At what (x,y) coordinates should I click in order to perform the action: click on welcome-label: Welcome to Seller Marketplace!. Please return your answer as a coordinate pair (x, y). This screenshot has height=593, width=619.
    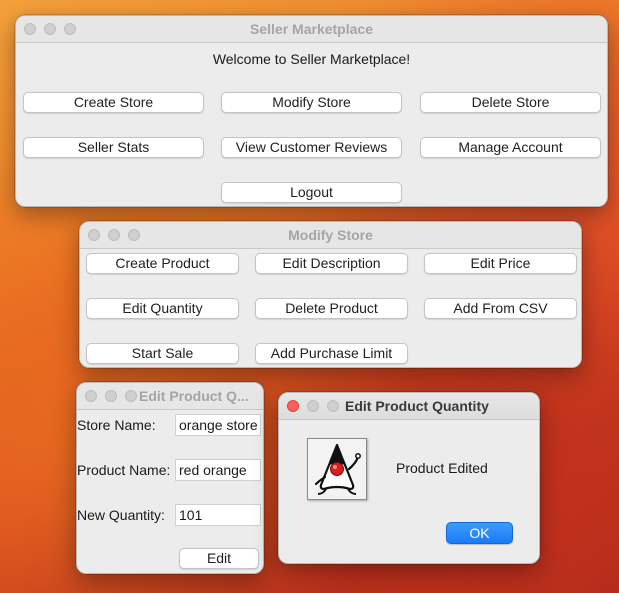
    Looking at the image, I should click on (311, 59).